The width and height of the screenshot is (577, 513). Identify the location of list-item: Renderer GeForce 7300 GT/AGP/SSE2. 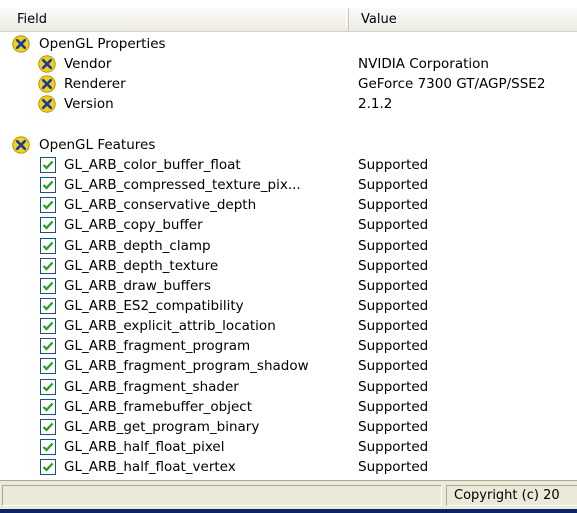
(288, 84).